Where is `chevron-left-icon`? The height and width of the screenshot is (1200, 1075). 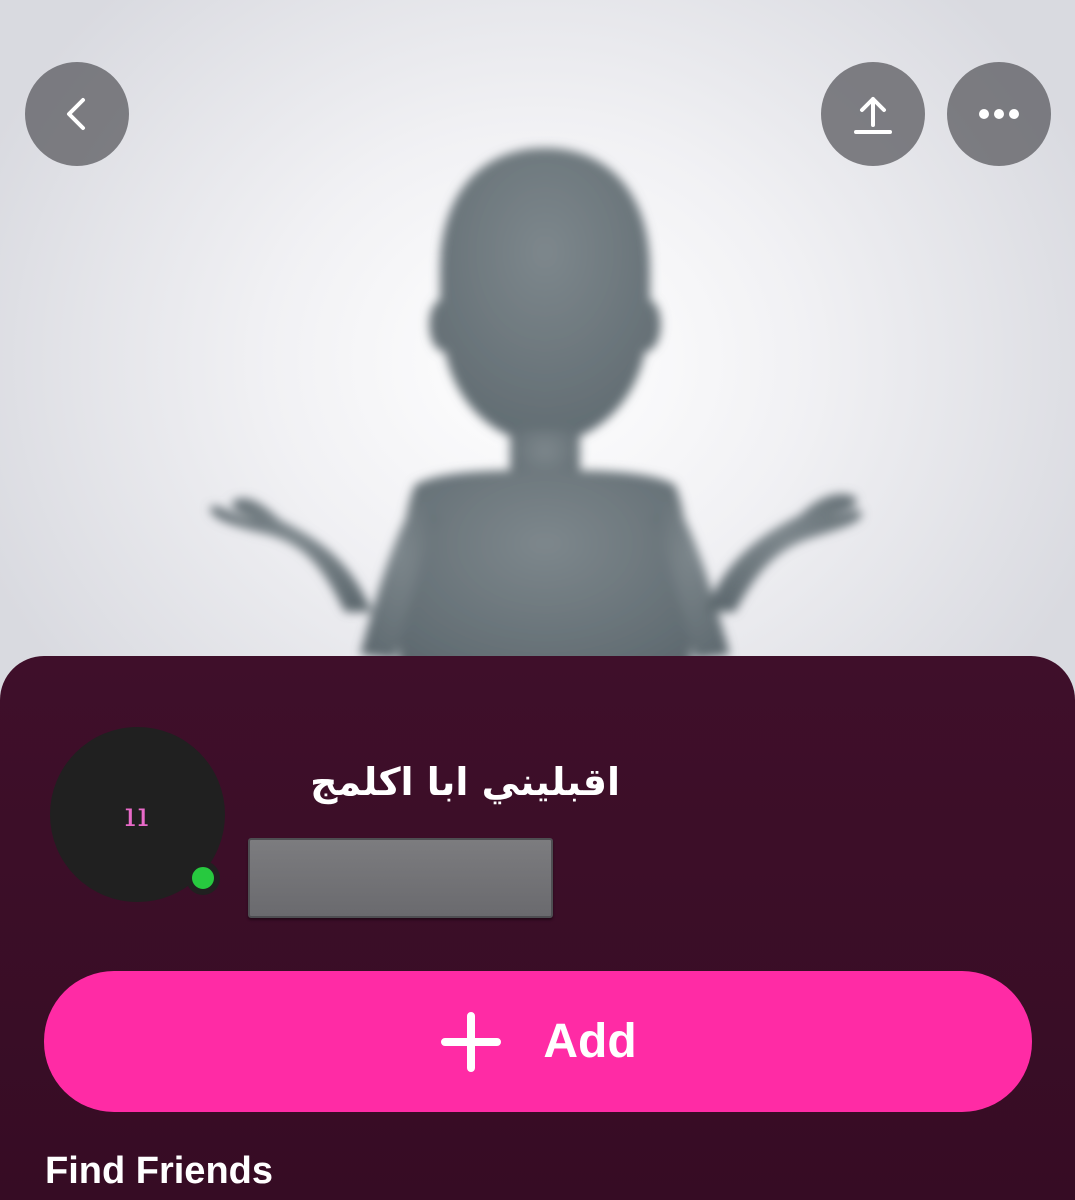
chevron-left-icon is located at coordinates (76, 114).